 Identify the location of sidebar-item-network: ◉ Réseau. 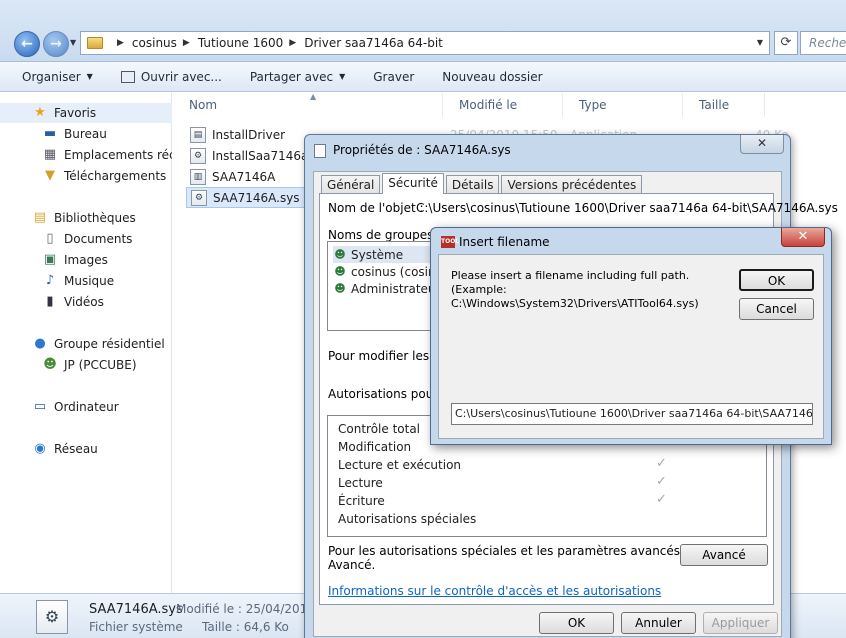
(86, 449).